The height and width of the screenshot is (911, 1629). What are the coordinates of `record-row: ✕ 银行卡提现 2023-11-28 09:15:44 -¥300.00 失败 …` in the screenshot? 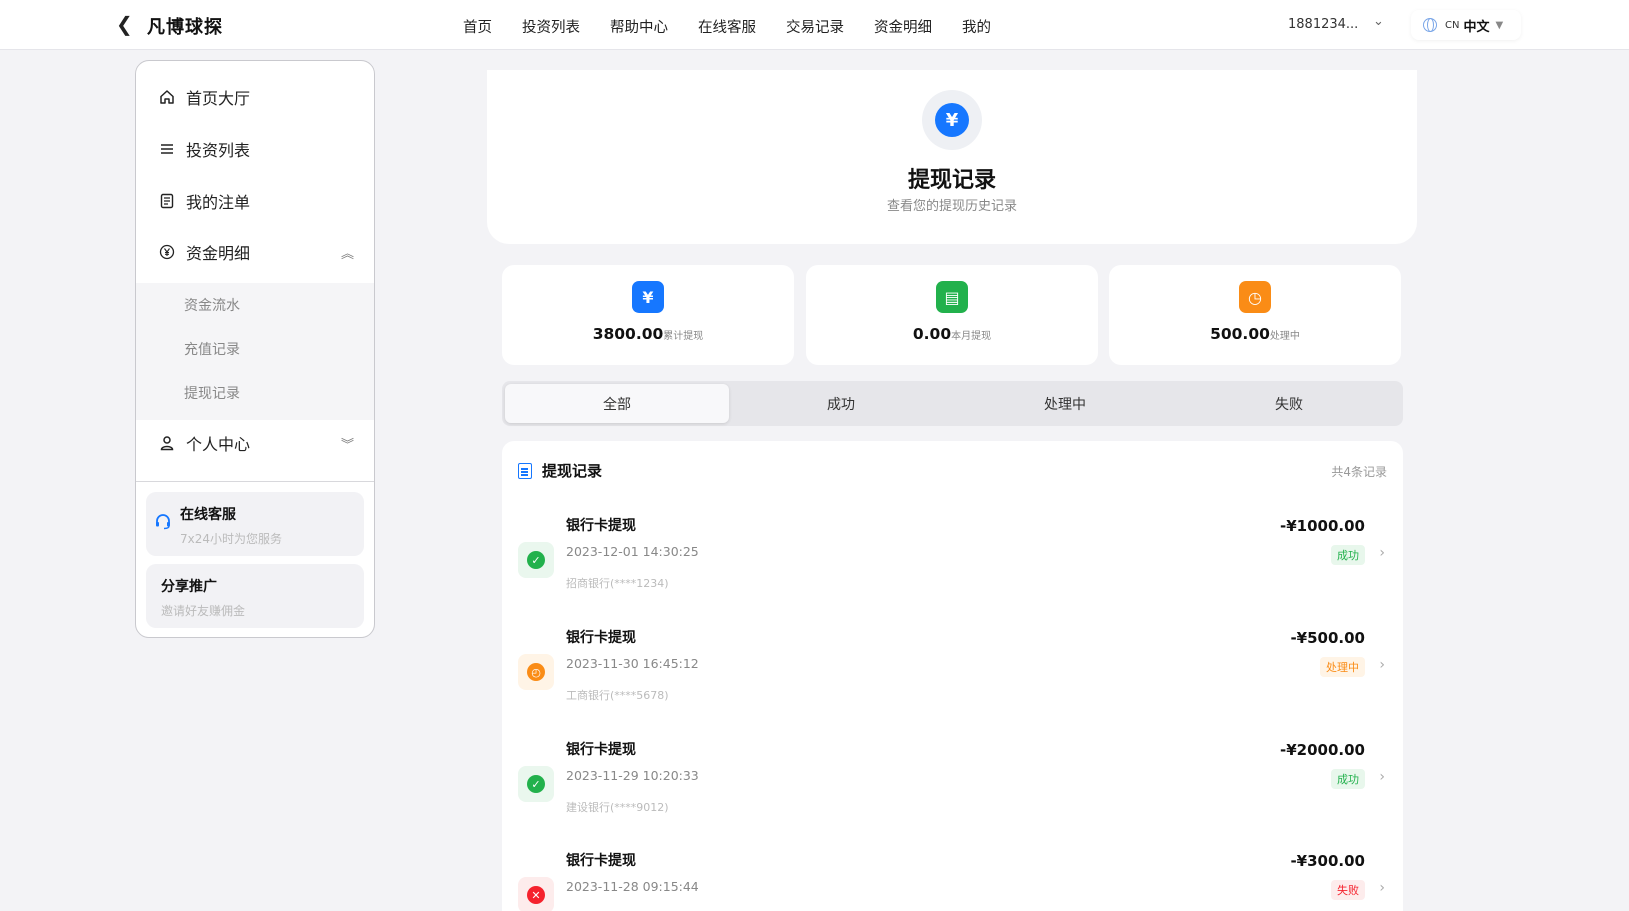 It's located at (952, 877).